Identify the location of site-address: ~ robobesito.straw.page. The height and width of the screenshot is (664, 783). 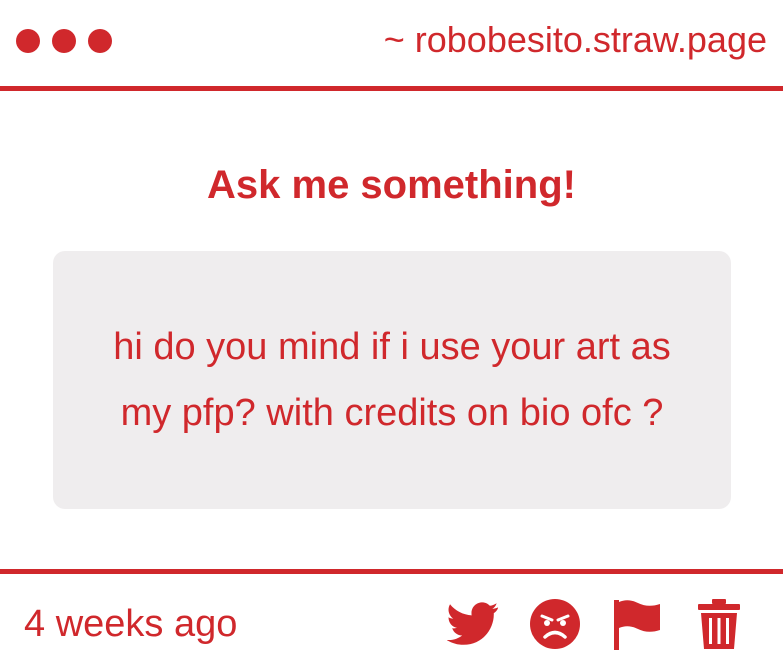
(575, 40).